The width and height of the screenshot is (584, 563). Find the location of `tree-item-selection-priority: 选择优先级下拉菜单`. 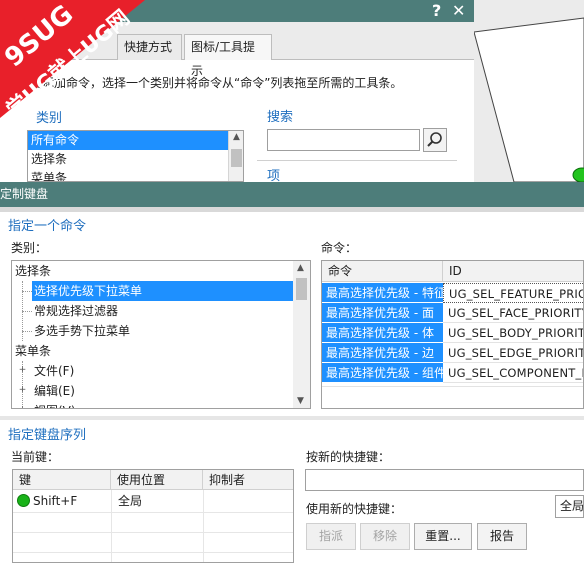

tree-item-selection-priority: 选择优先级下拉菜单 is located at coordinates (163, 291).